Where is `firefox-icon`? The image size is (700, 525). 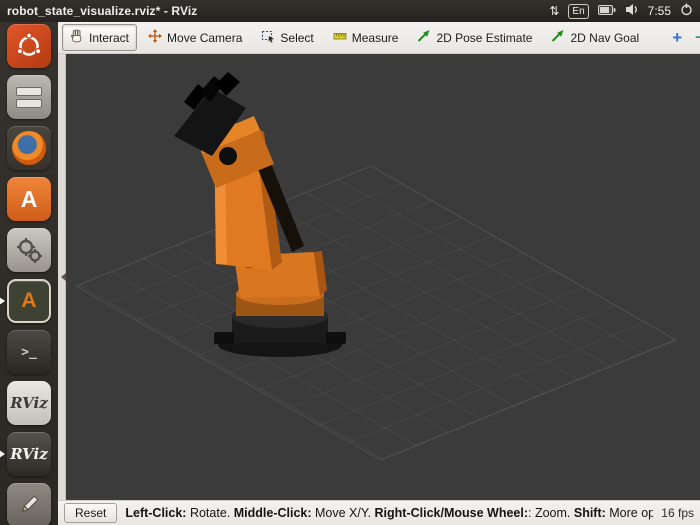 firefox-icon is located at coordinates (29, 148).